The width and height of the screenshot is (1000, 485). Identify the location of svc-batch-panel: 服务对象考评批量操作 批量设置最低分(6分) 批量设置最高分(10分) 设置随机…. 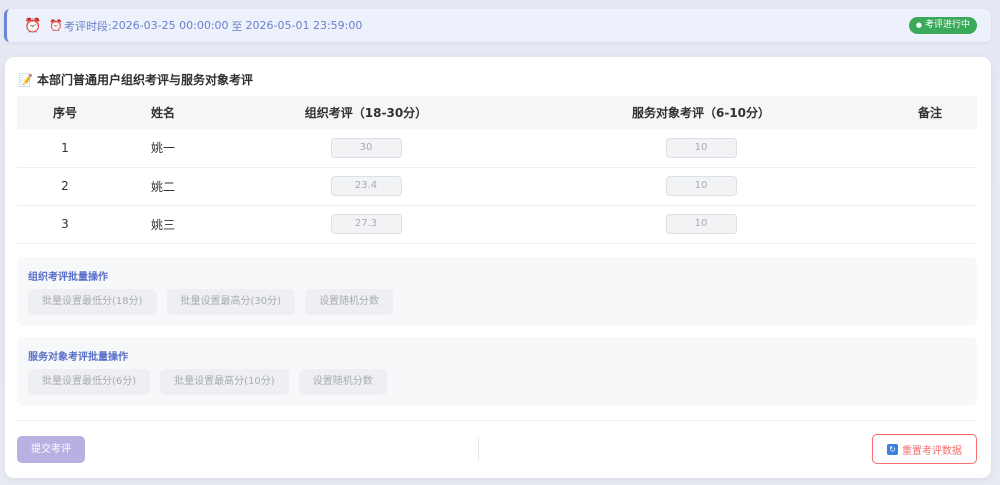
(497, 371).